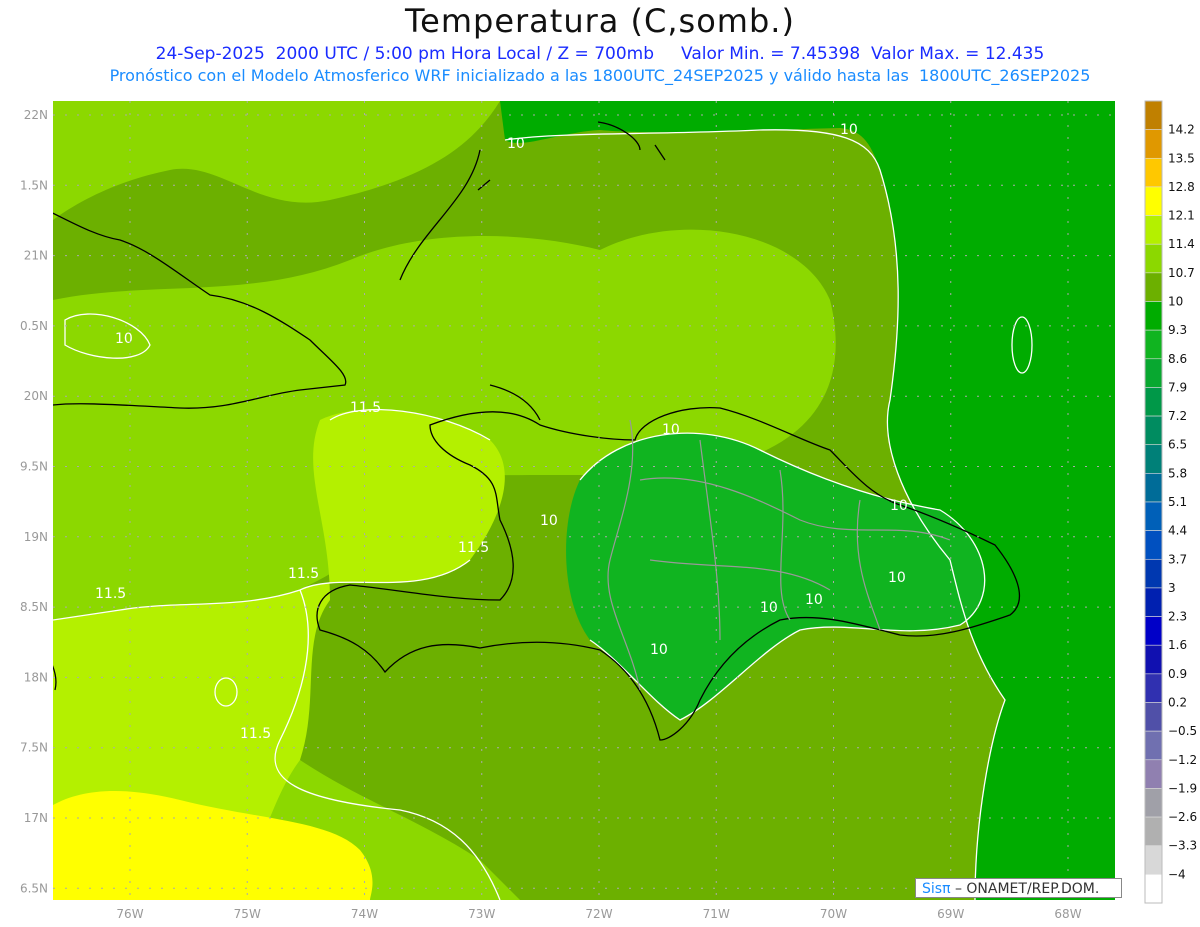 The width and height of the screenshot is (1200, 927). I want to click on sispi-onamet-logo: Sisπ – ONAMET/REP.DOM., so click(1018, 888).